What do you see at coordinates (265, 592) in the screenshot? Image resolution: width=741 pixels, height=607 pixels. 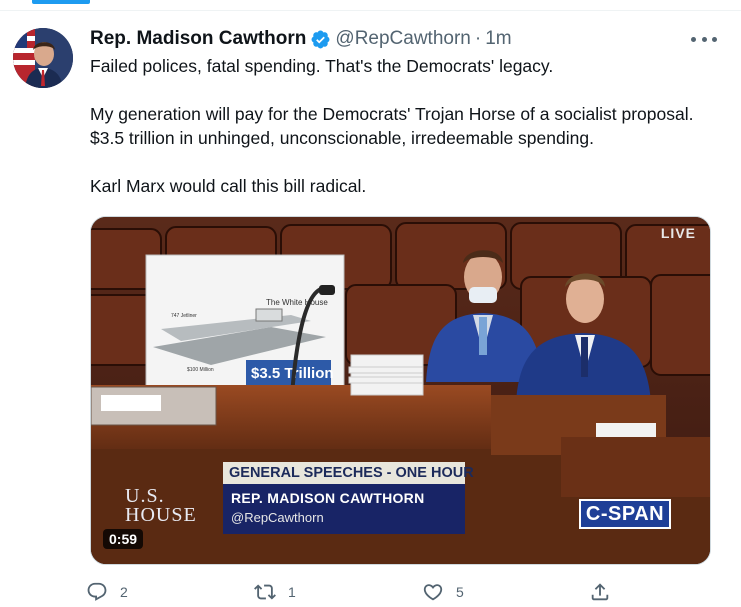 I see `retweet-icon` at bounding box center [265, 592].